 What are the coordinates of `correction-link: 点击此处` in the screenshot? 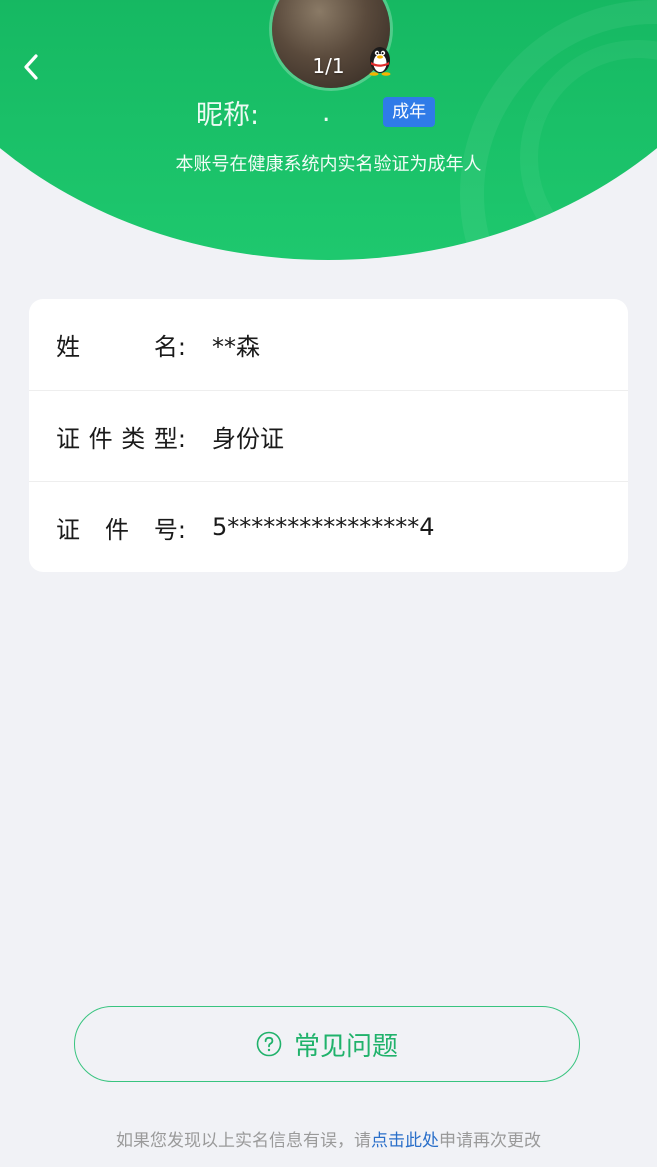 It's located at (405, 1141).